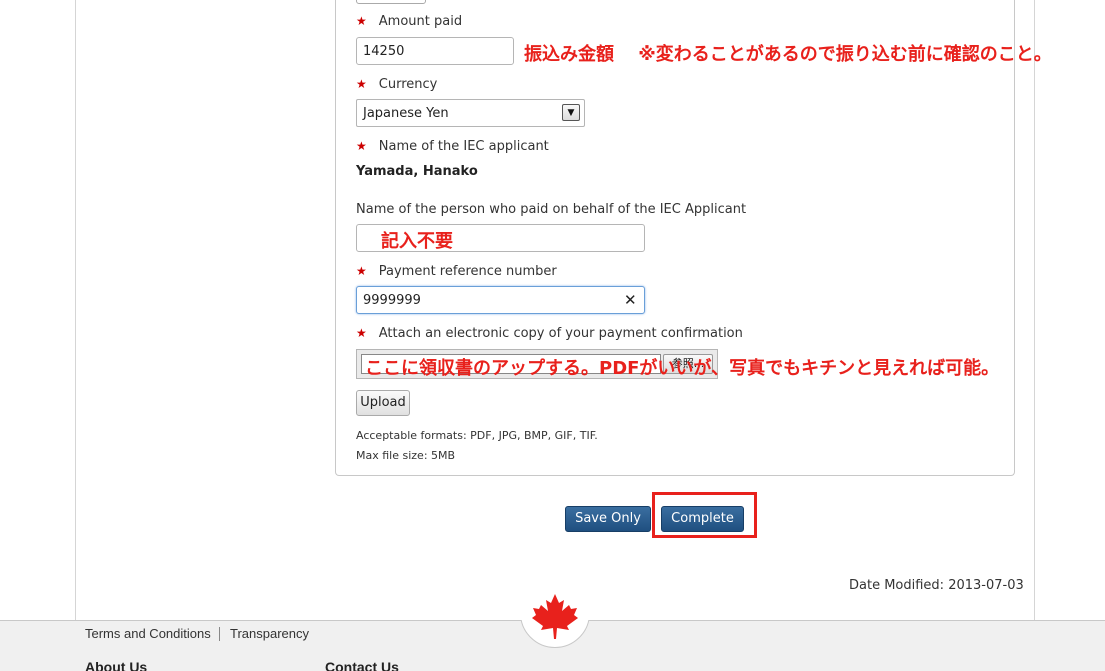 This screenshot has height=671, width=1105. I want to click on attach-annotation: ここに領収書のアップする。PDFがいいが、写真でもキチンと見えれば可能。, so click(682, 368).